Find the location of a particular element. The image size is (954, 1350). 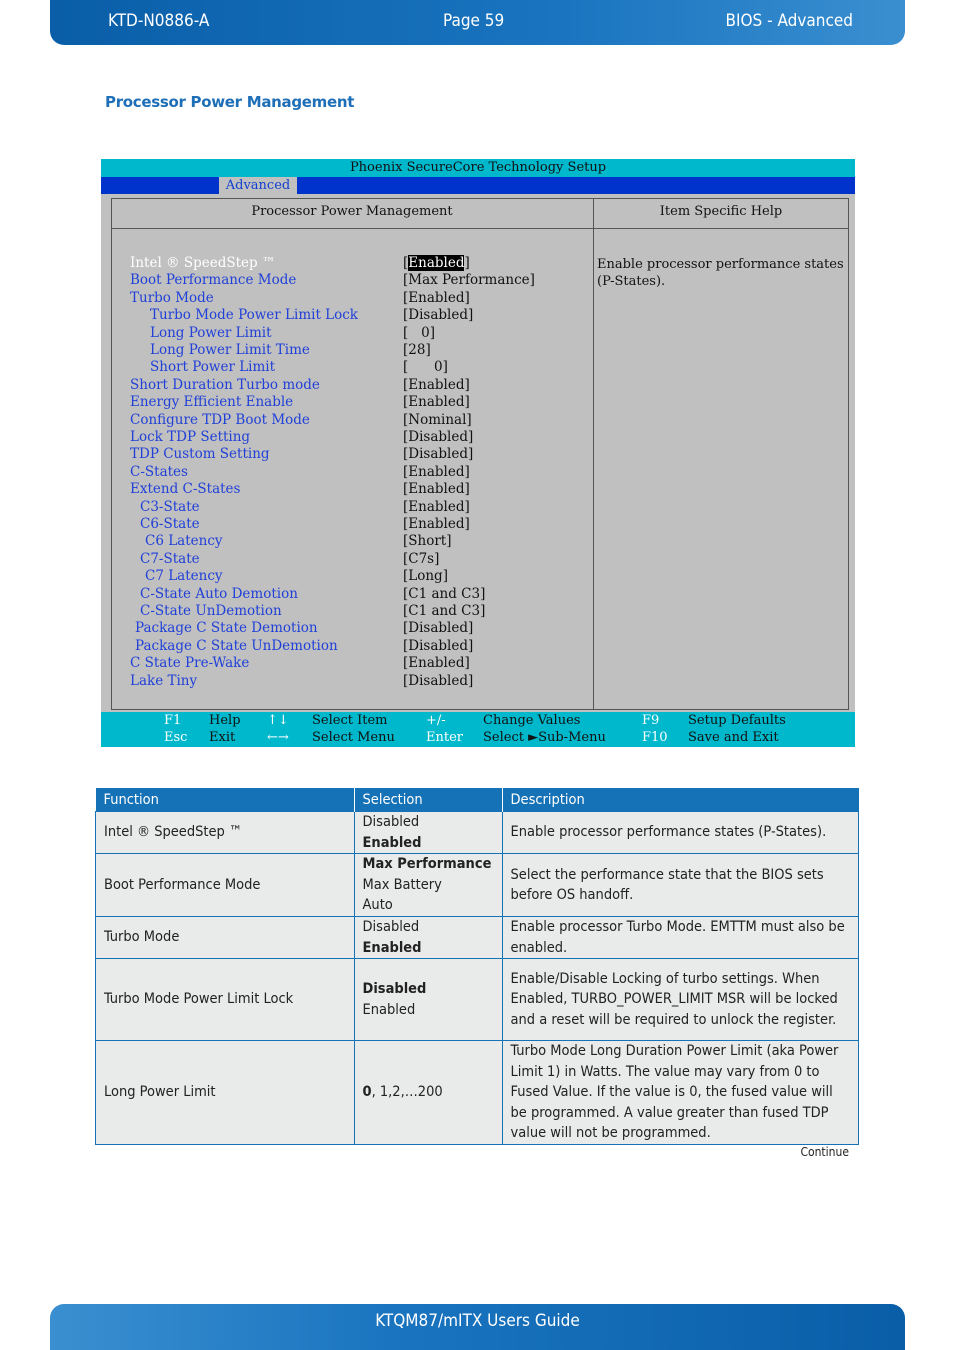

panel-header-divider is located at coordinates (480, 228).